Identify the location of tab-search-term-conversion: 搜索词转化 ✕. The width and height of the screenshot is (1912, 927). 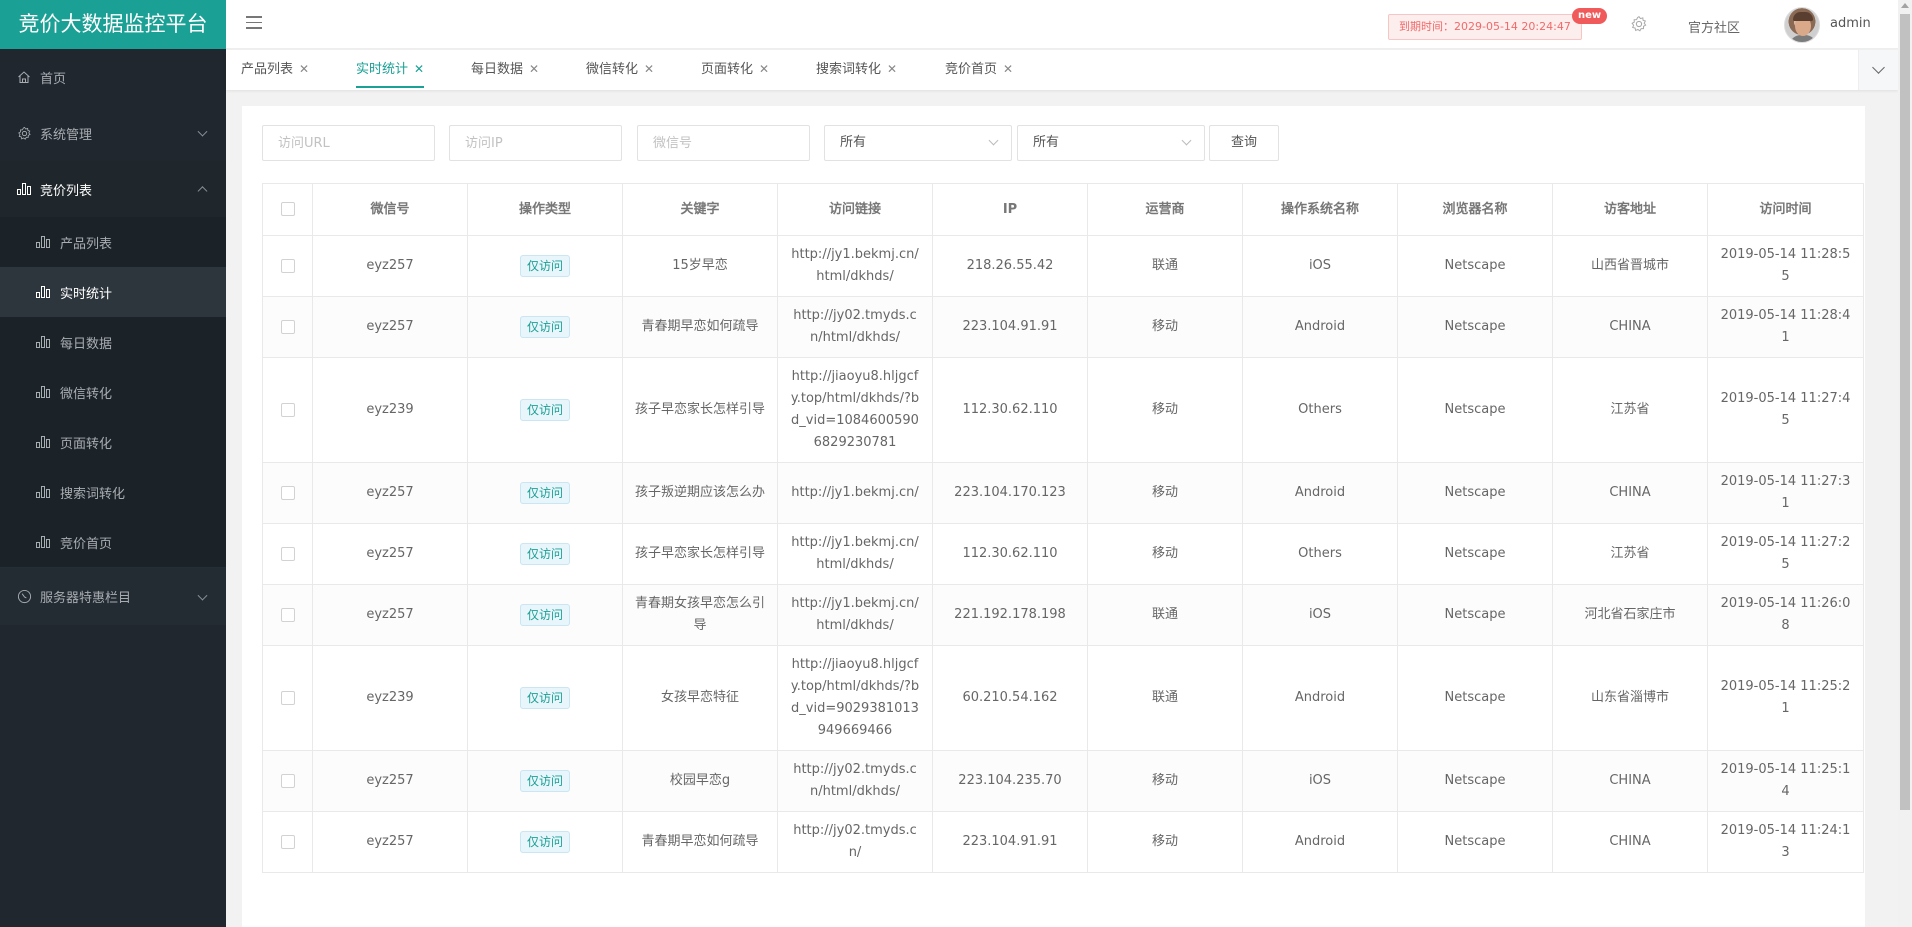
(856, 70).